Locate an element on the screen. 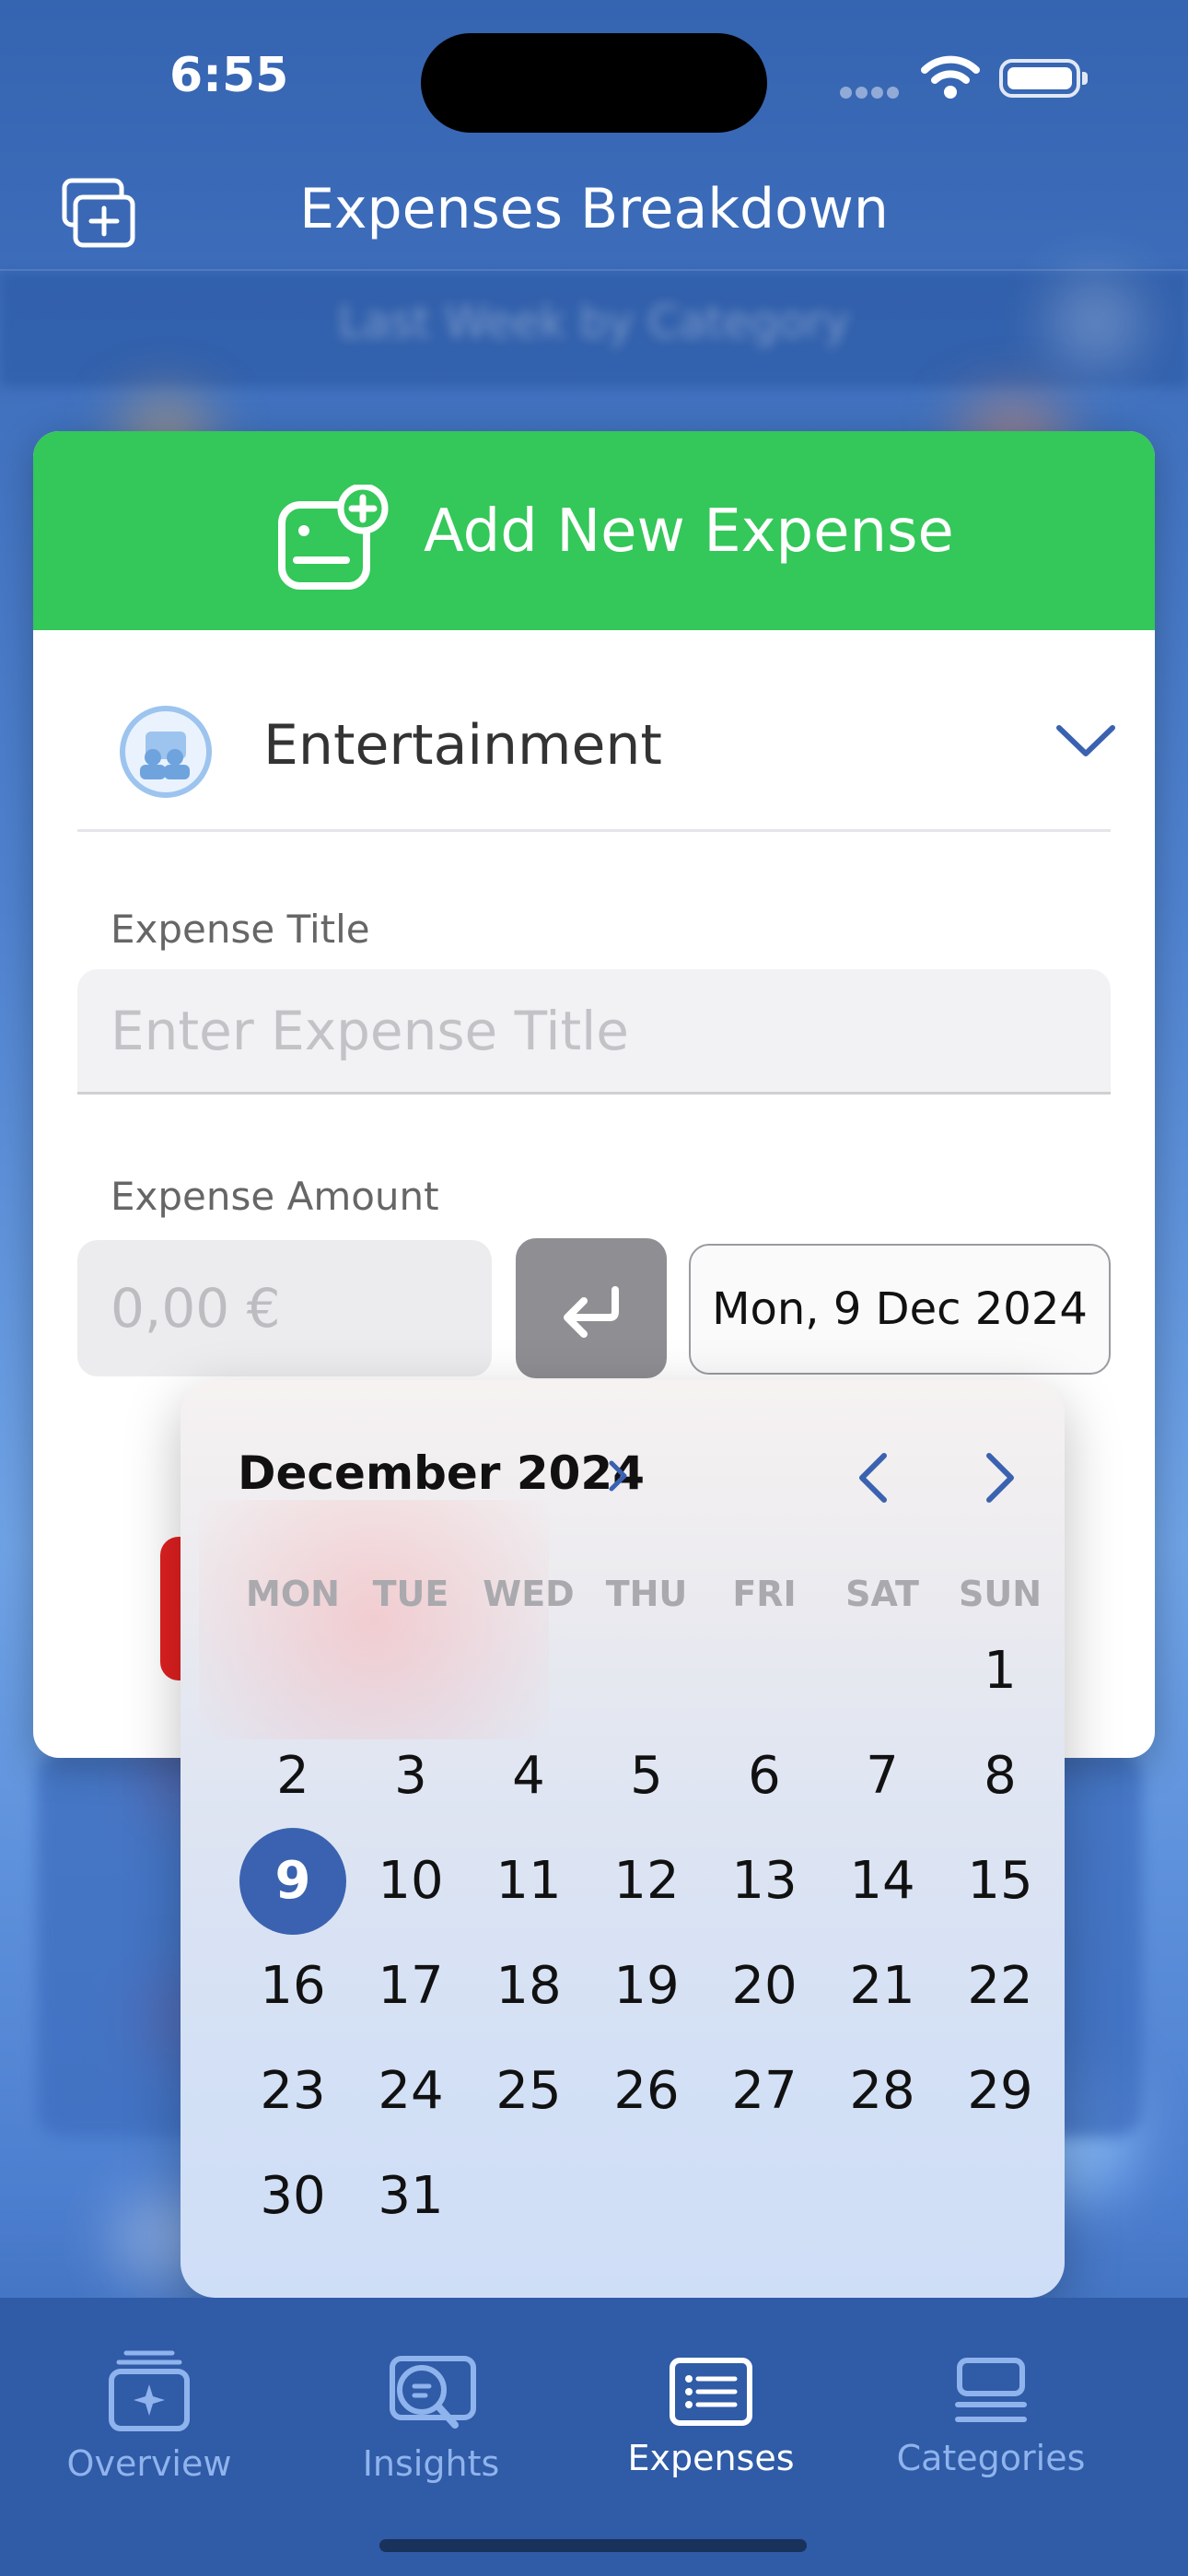 The height and width of the screenshot is (2576, 1188). tab-label-insights: Insights is located at coordinates (431, 2463).